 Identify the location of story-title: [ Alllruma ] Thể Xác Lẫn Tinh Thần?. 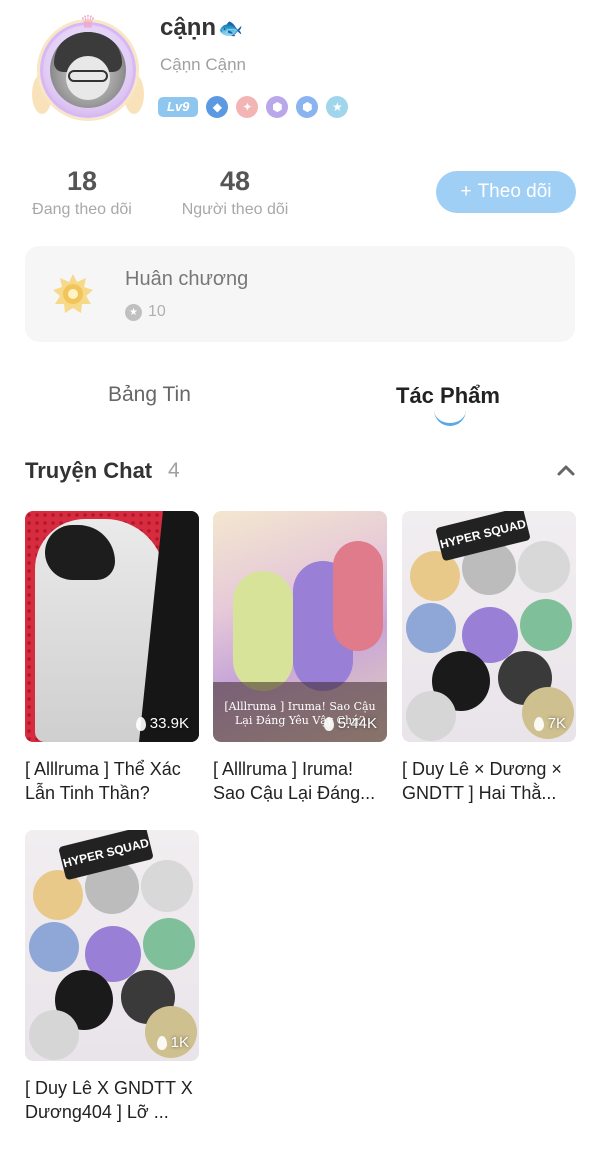
(112, 781).